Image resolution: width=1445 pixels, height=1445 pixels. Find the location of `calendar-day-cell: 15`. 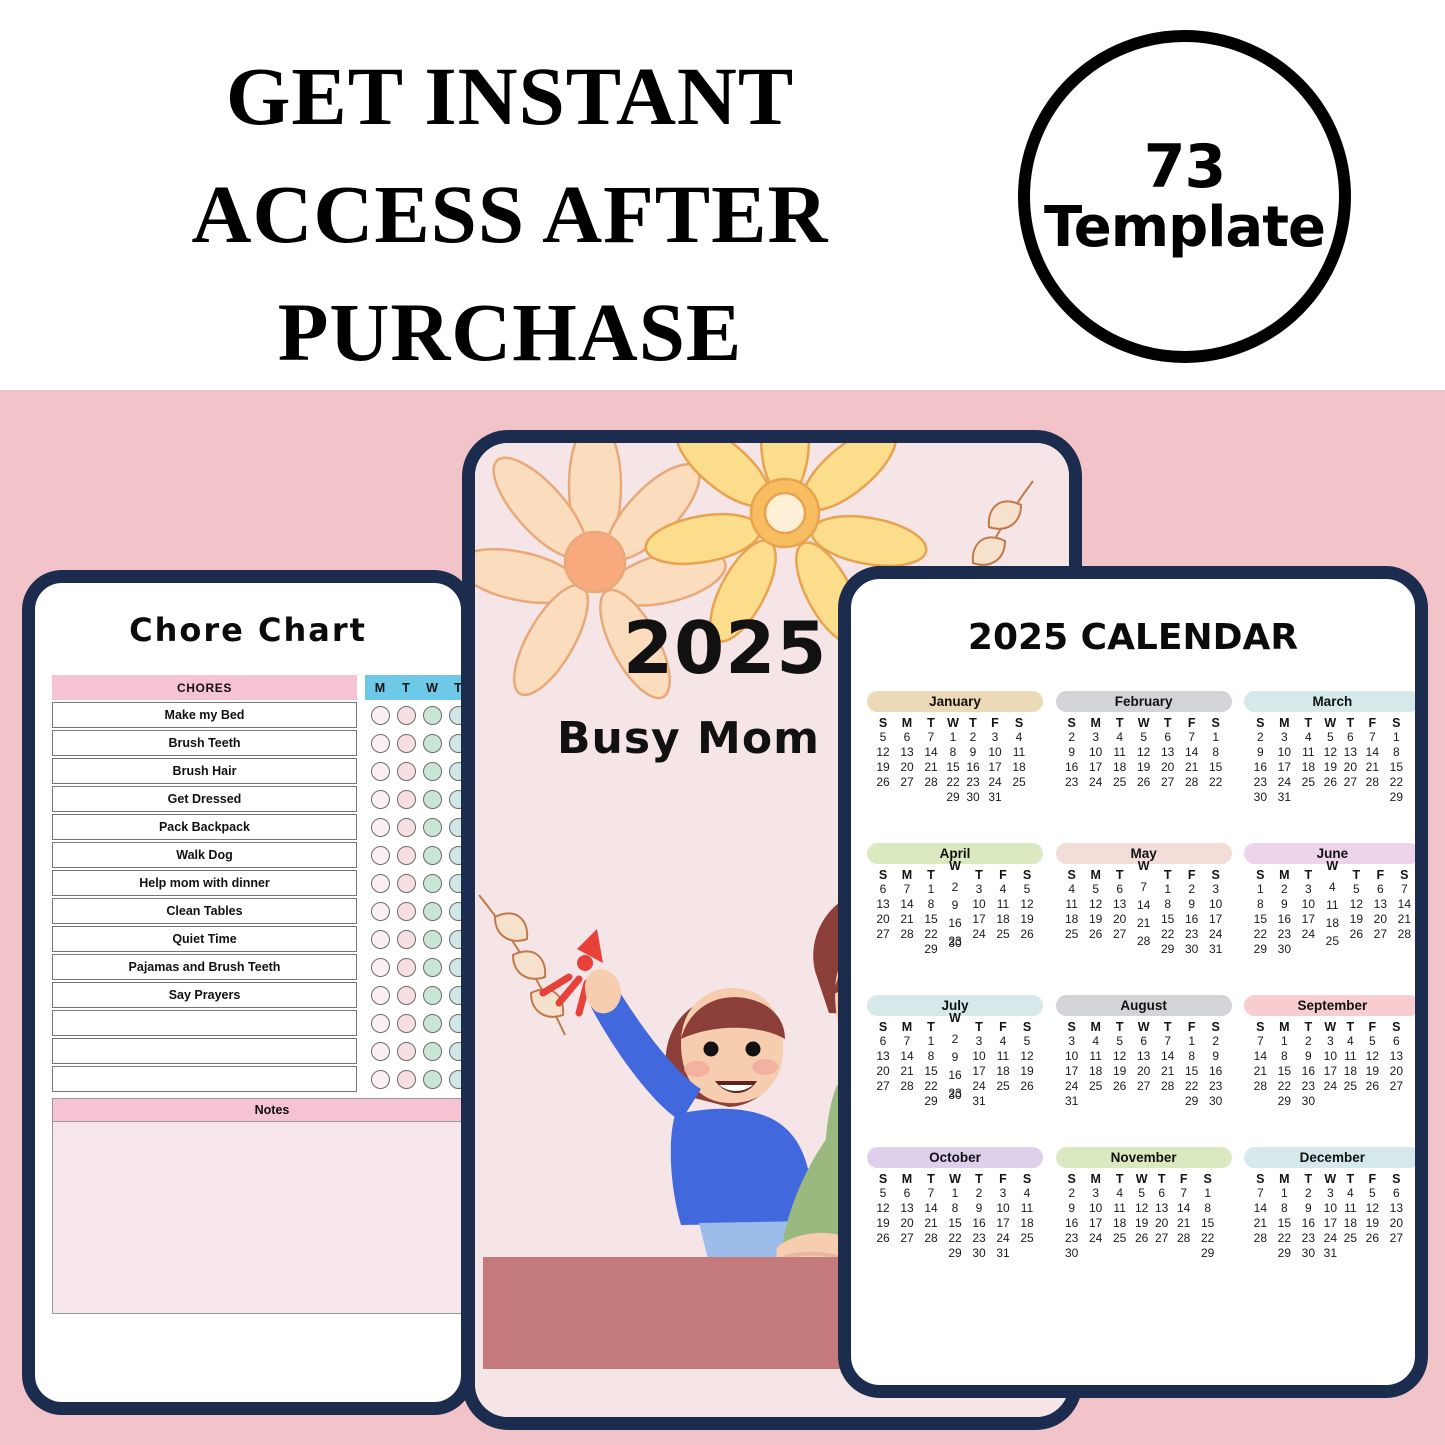

calendar-day-cell: 15 is located at coordinates (955, 1223).